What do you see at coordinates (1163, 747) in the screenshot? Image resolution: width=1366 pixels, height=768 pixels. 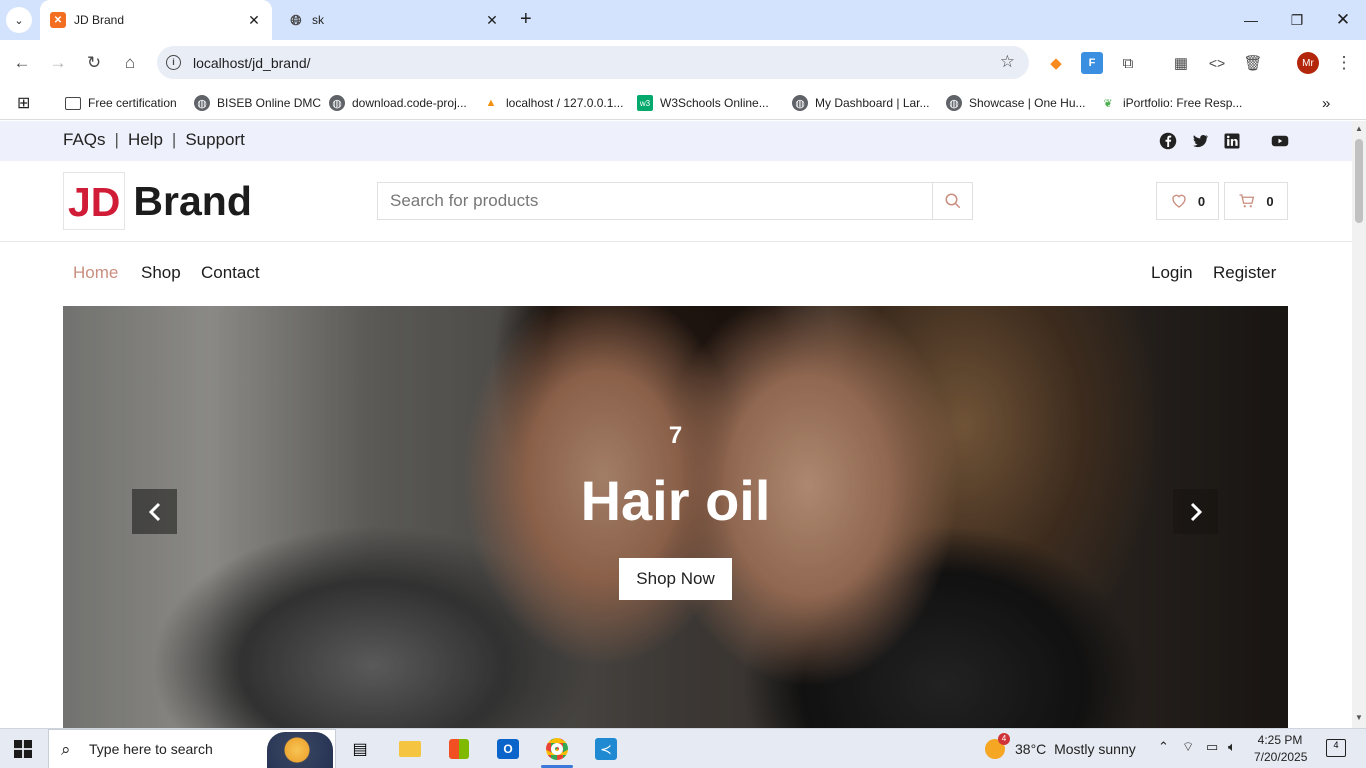 I see `chevron-up-icon: ⌃` at bounding box center [1163, 747].